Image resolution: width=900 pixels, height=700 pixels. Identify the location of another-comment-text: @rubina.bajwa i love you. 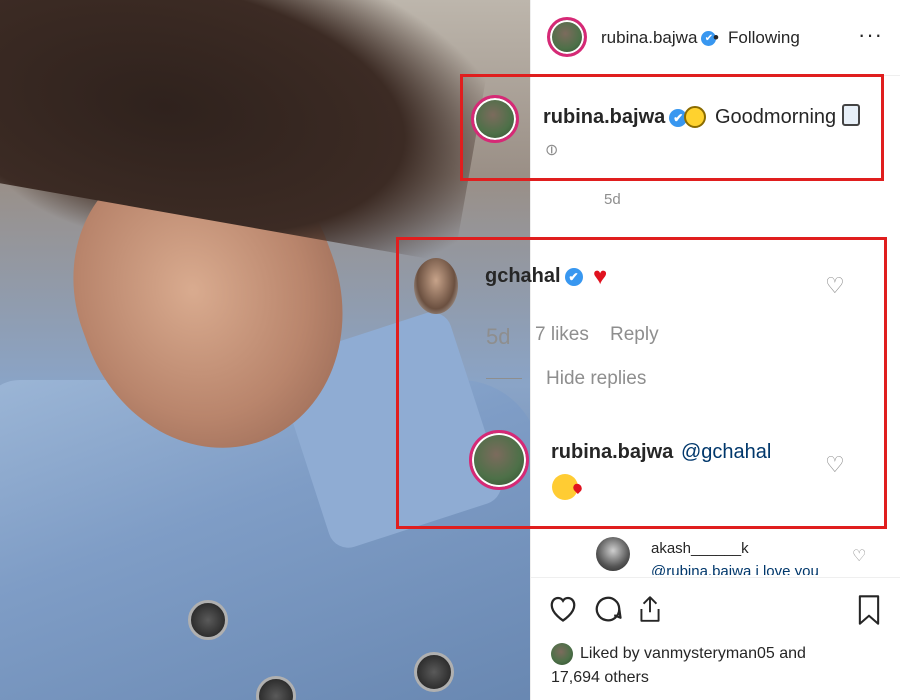
(735, 569).